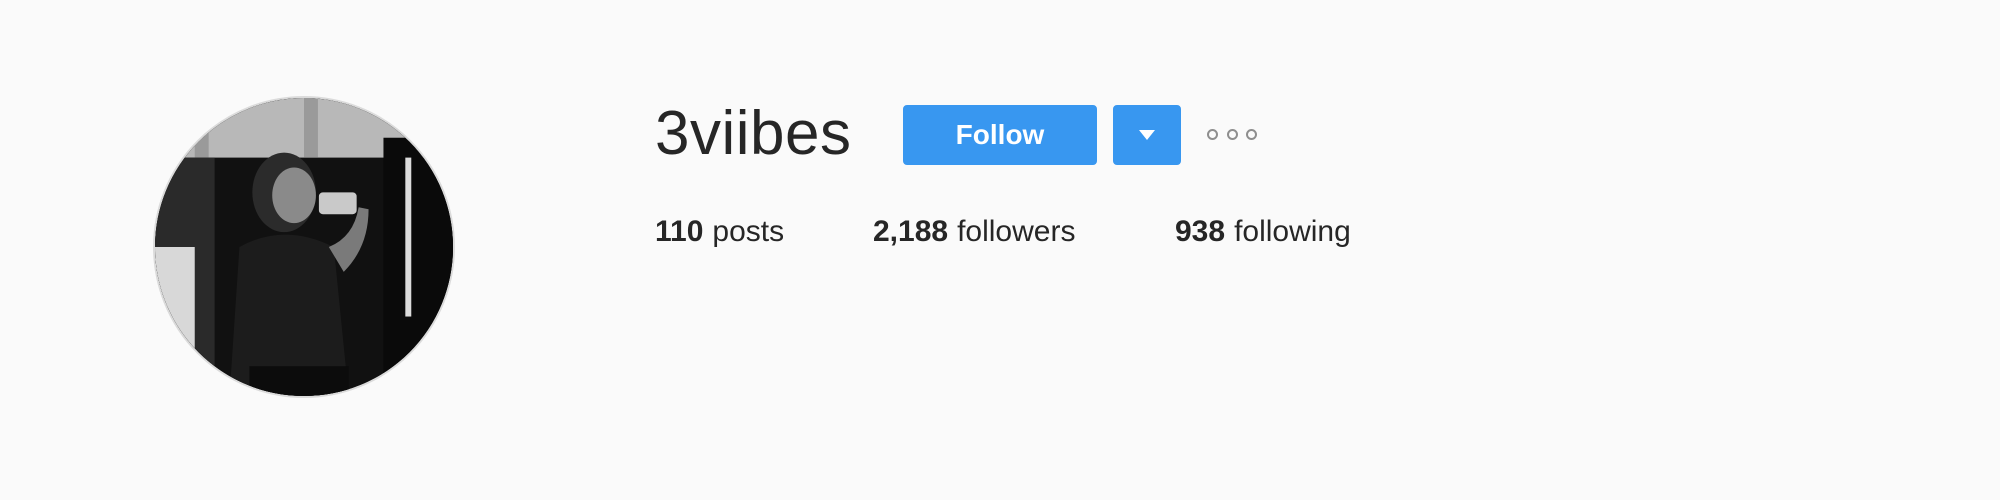 The image size is (2000, 500). I want to click on suggestions-dropdown-button, so click(1147, 135).